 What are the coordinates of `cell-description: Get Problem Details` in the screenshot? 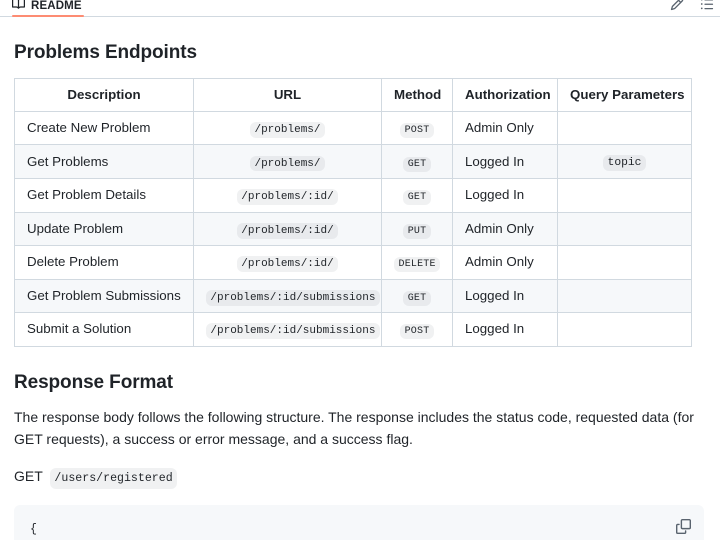 It's located at (104, 195).